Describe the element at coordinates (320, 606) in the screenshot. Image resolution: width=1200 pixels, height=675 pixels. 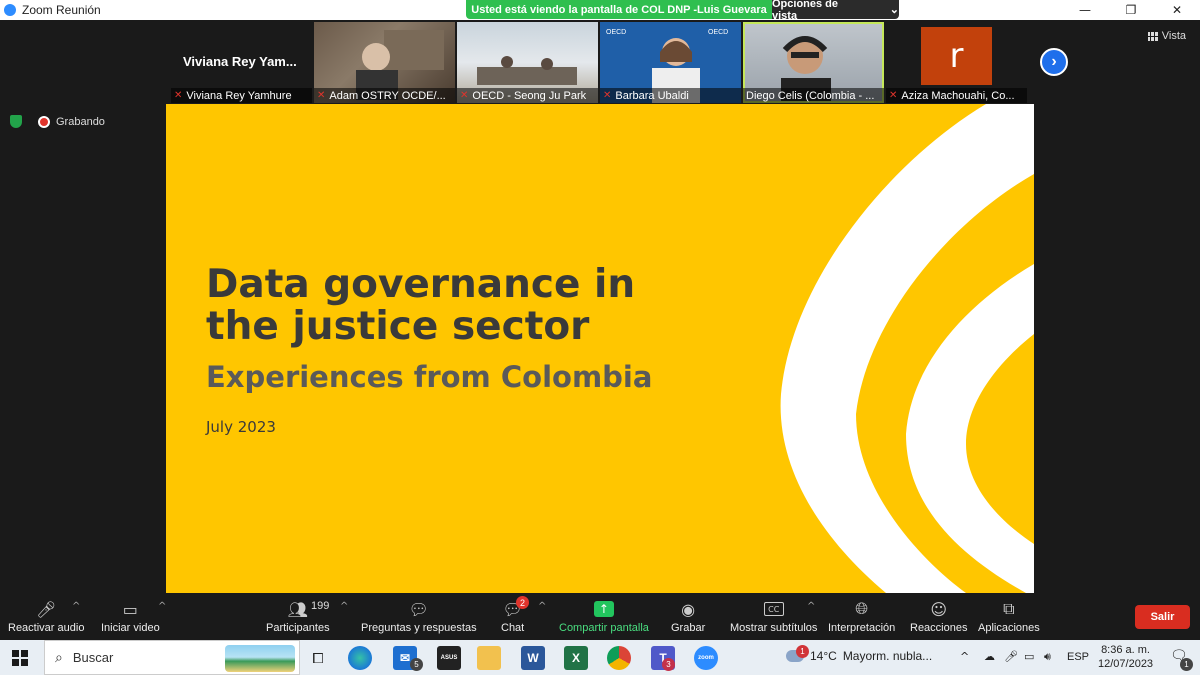
I see `participants-count: 199` at that location.